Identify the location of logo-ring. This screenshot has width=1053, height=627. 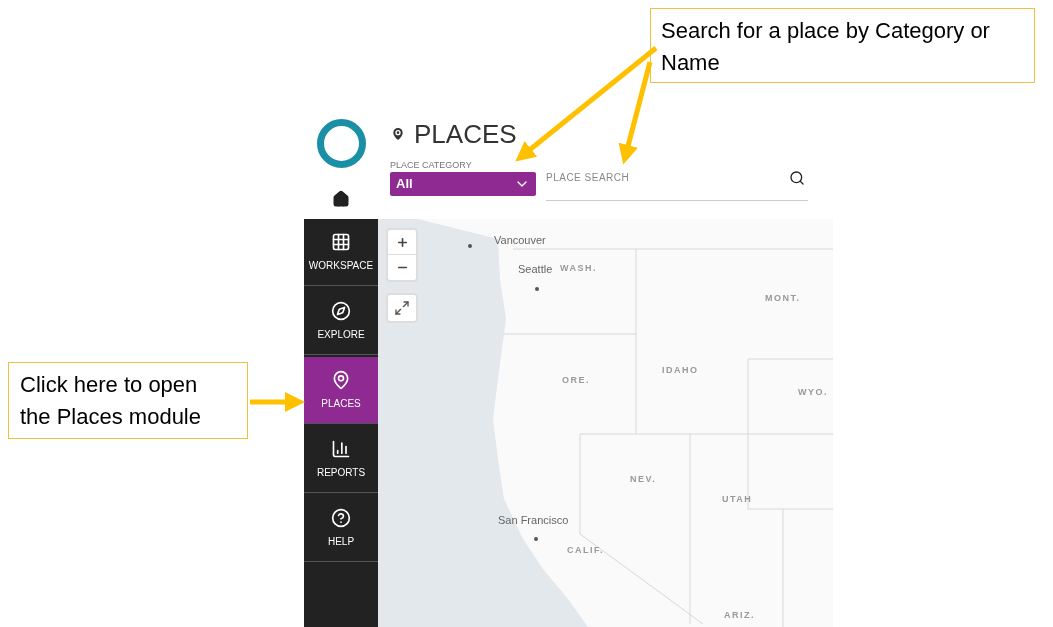
(341, 143).